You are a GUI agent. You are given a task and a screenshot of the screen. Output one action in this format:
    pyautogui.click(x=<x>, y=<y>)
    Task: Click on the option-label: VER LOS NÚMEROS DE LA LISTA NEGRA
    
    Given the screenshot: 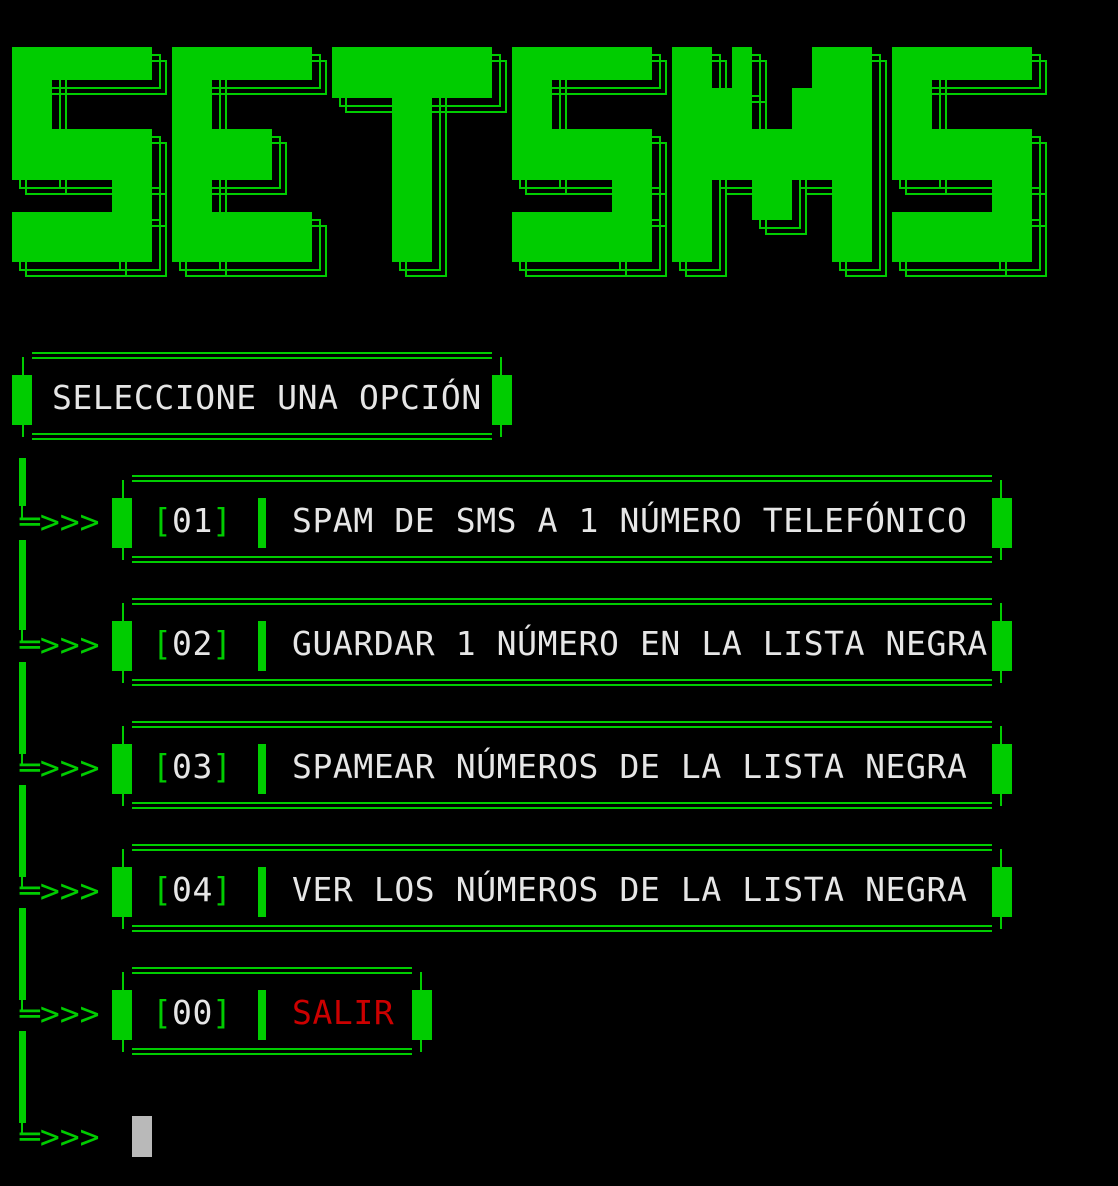 What is the action you would take?
    pyautogui.click(x=630, y=889)
    